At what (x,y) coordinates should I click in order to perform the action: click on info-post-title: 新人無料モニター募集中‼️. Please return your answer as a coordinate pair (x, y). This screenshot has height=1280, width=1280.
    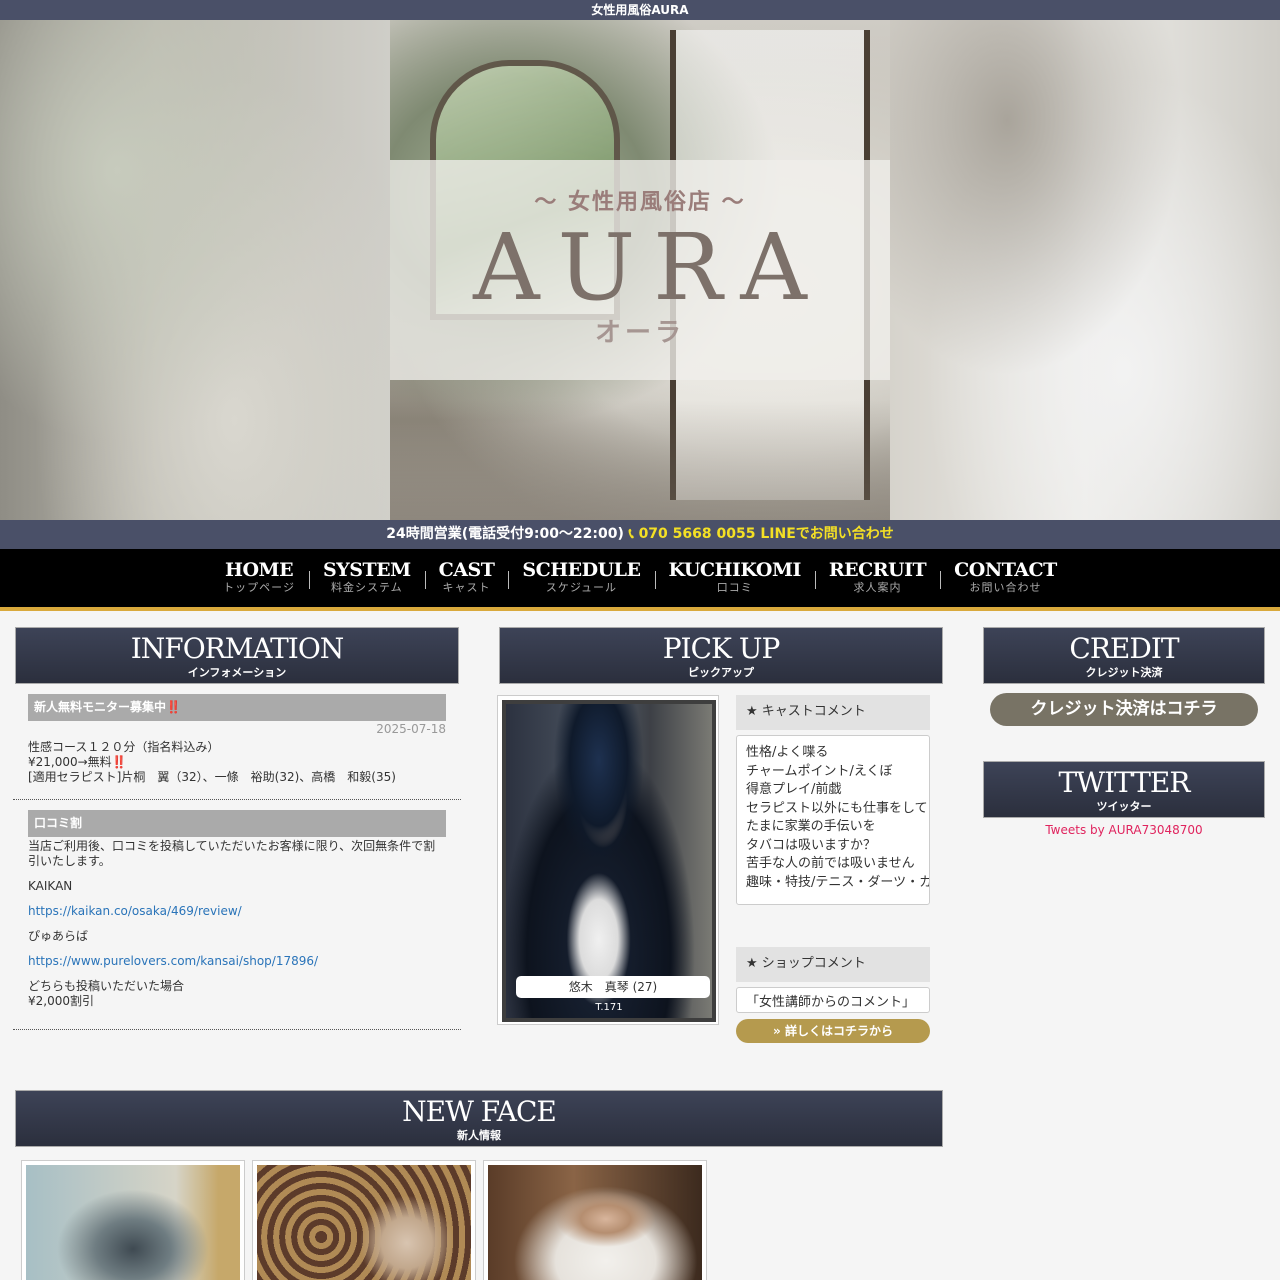
    Looking at the image, I should click on (237, 707).